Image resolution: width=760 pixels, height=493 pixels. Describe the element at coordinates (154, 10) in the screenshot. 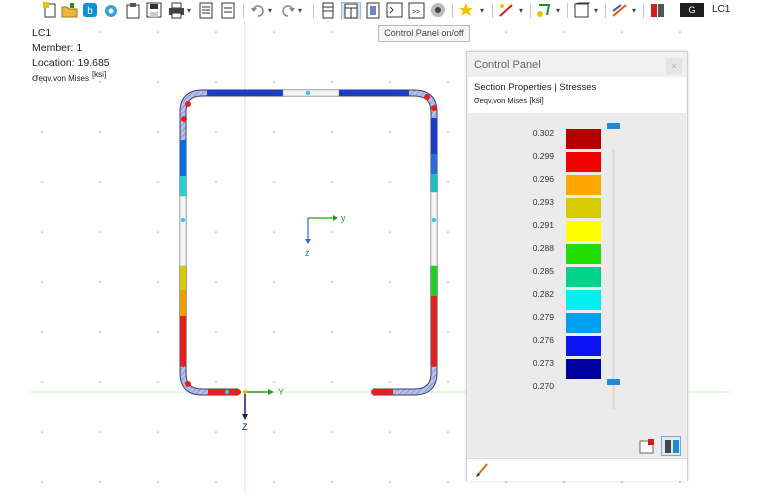

I see `save-icon` at that location.